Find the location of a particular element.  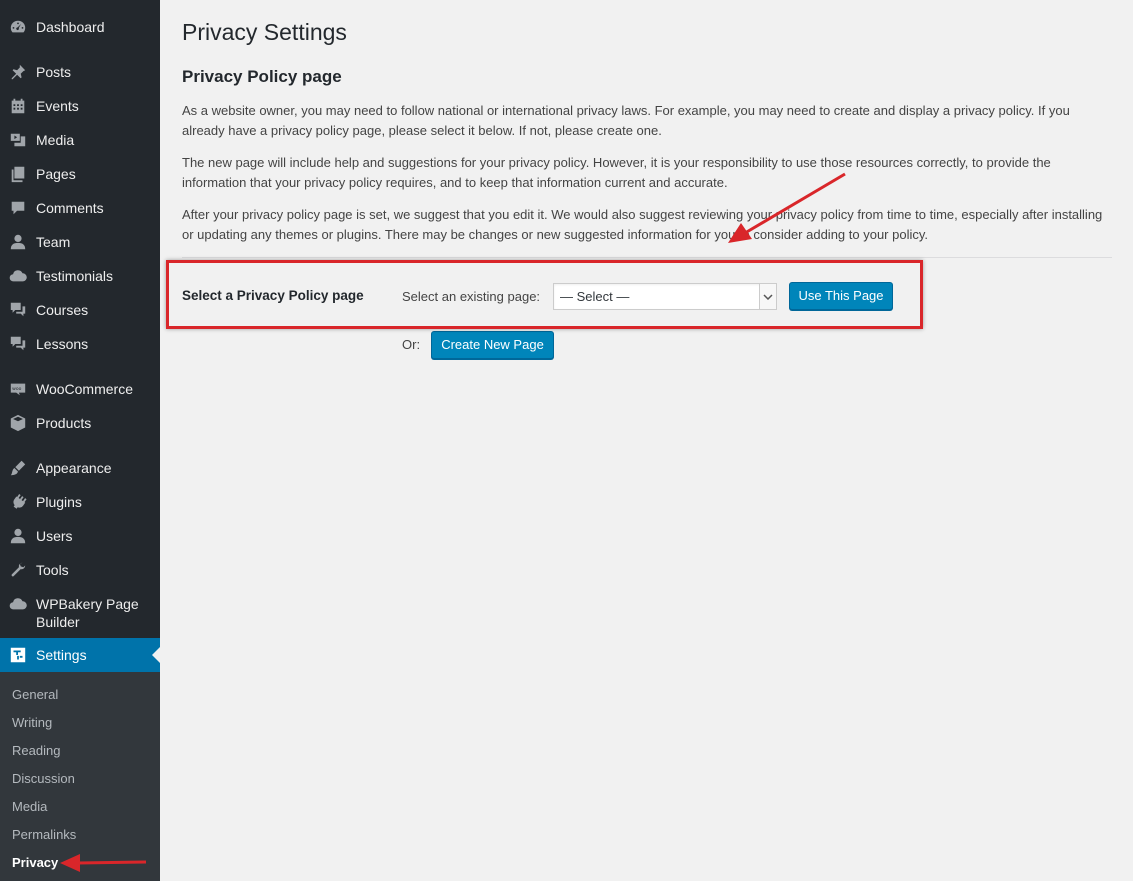

sidebar-item-label: Tools is located at coordinates (52, 570).